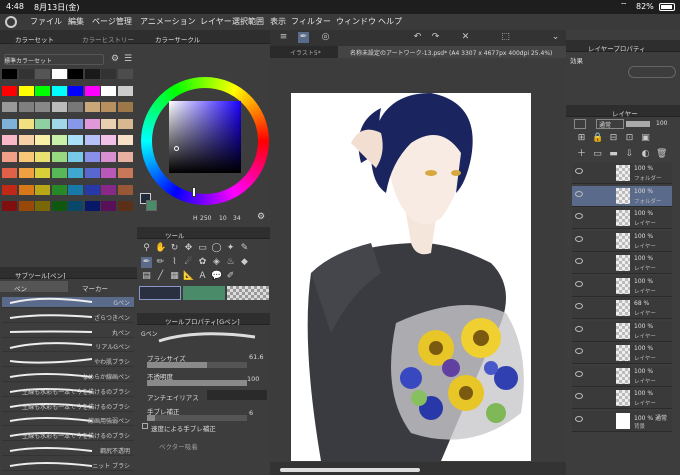  Describe the element at coordinates (622, 308) in the screenshot. I see `layer-row: 68 % レイヤー` at that location.